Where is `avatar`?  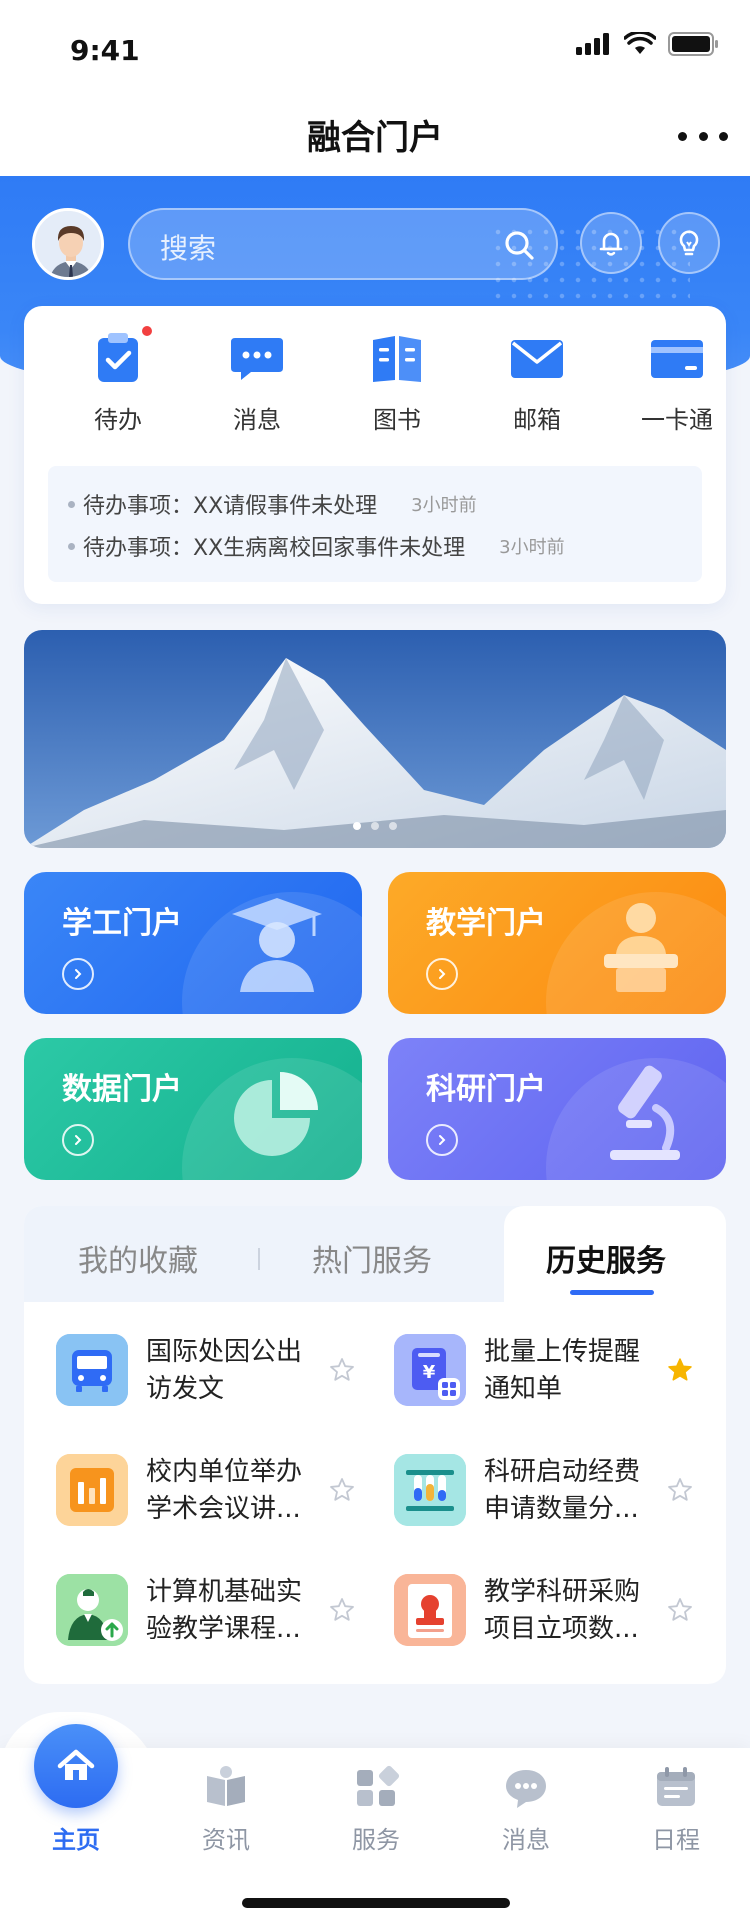
avatar is located at coordinates (68, 244).